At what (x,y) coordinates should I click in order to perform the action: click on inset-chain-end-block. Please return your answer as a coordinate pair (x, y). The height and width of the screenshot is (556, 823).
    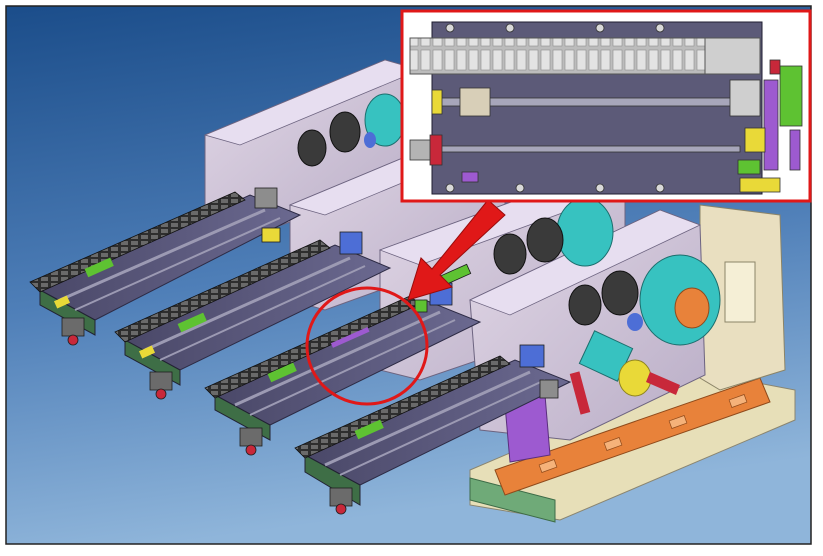
    Looking at the image, I should click on (732, 56).